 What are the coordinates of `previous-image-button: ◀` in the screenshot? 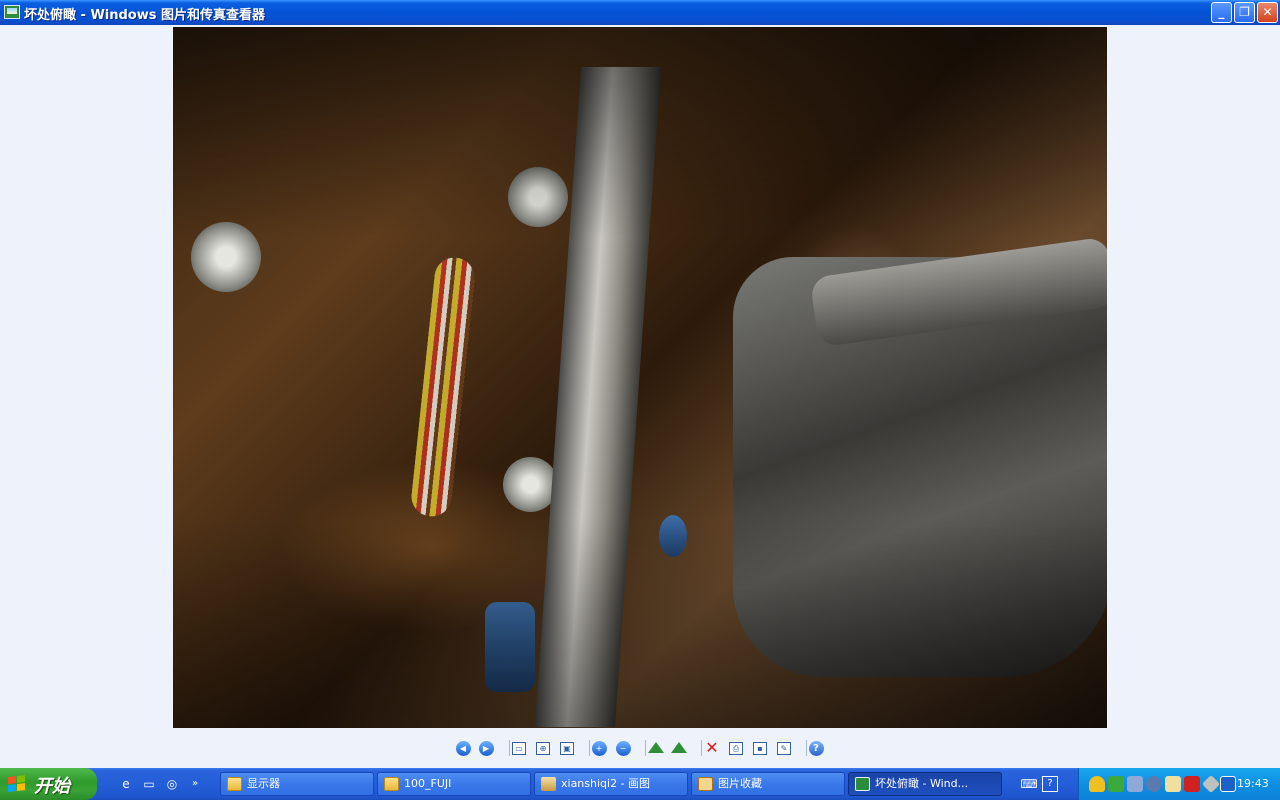 It's located at (463, 748).